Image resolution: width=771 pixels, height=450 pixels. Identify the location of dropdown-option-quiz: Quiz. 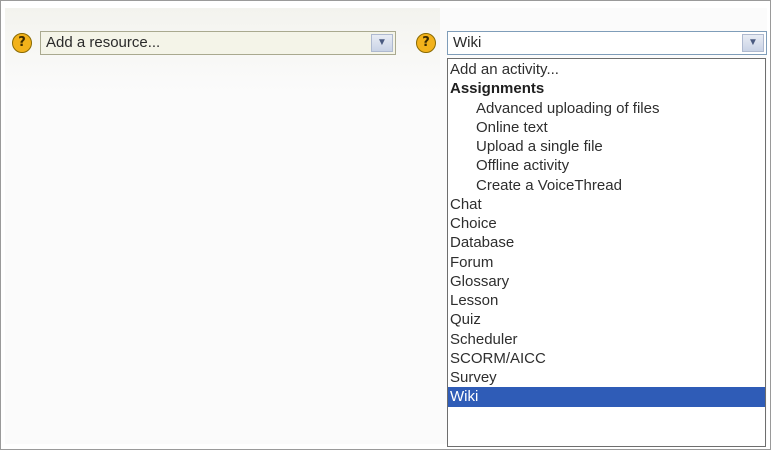
(606, 319).